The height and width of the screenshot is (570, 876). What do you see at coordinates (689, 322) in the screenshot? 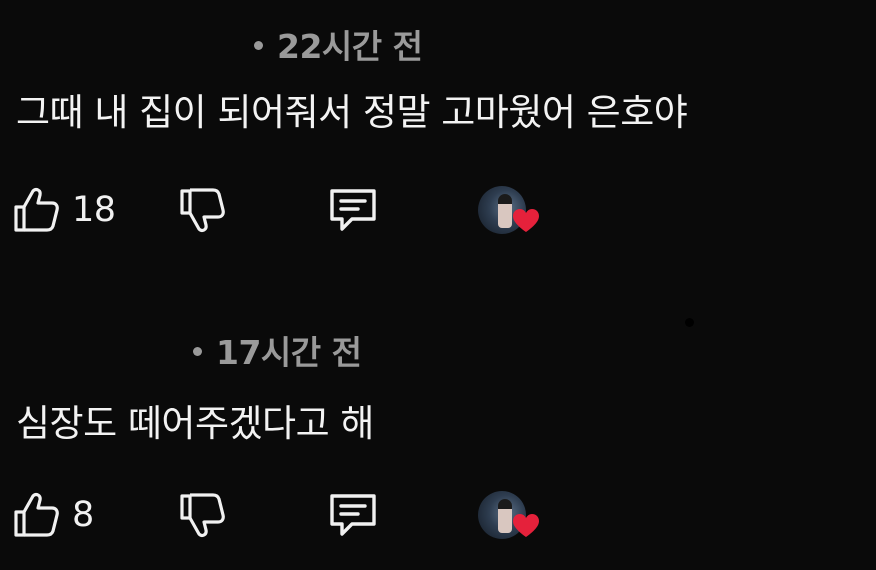
I see `decorative-dot` at bounding box center [689, 322].